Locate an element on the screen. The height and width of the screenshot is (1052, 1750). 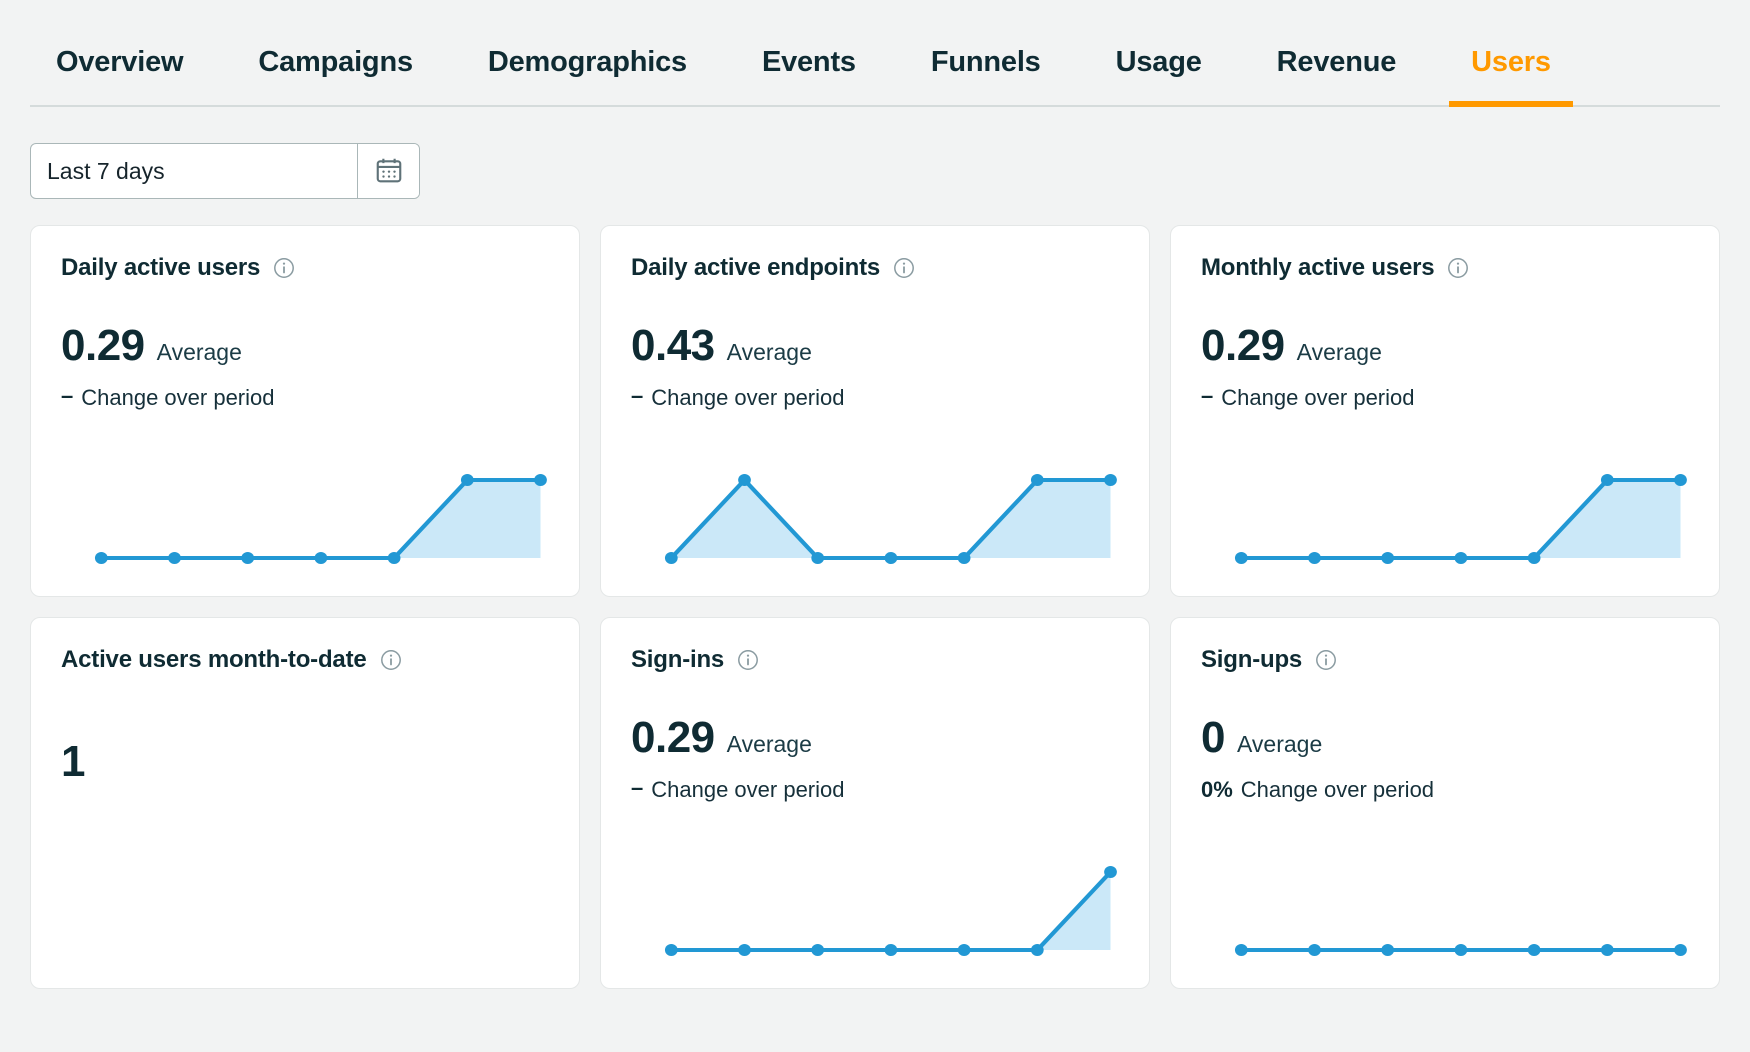
calendar-button is located at coordinates (388, 171).